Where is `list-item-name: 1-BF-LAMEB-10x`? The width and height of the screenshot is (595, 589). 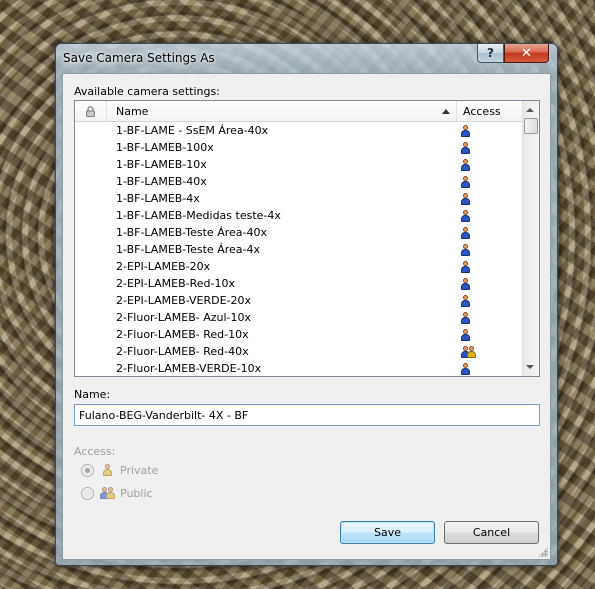
list-item-name: 1-BF-LAMEB-10x is located at coordinates (161, 164).